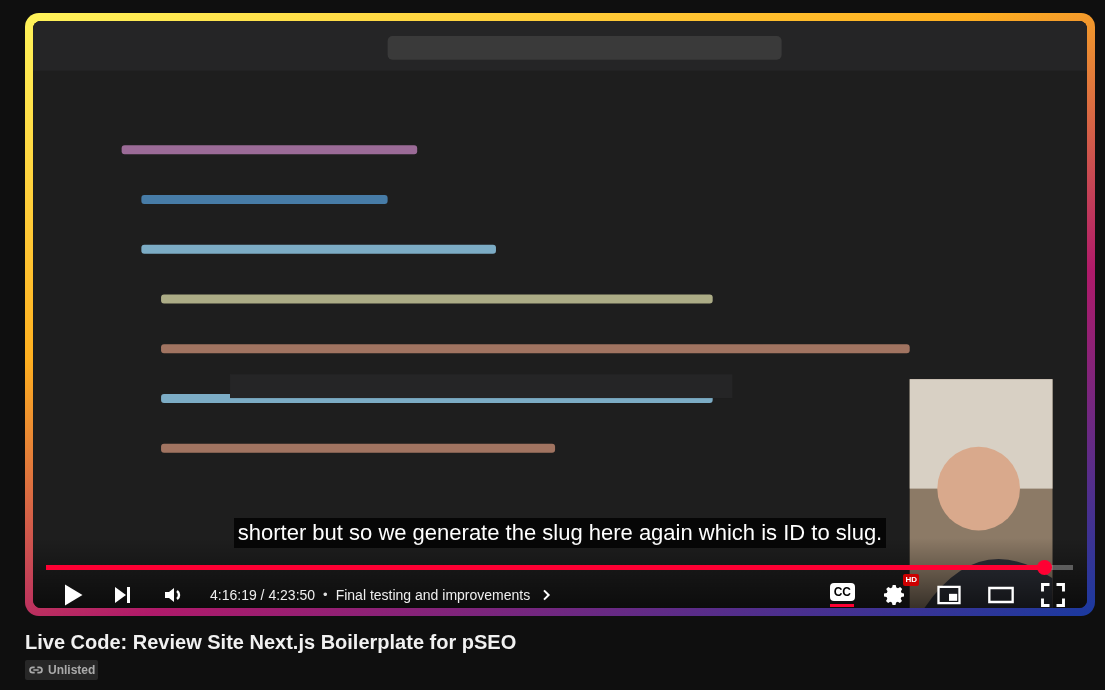 The image size is (1105, 690). Describe the element at coordinates (263, 595) in the screenshot. I see `time-display: 4:16:19 / 4:23:50` at that location.